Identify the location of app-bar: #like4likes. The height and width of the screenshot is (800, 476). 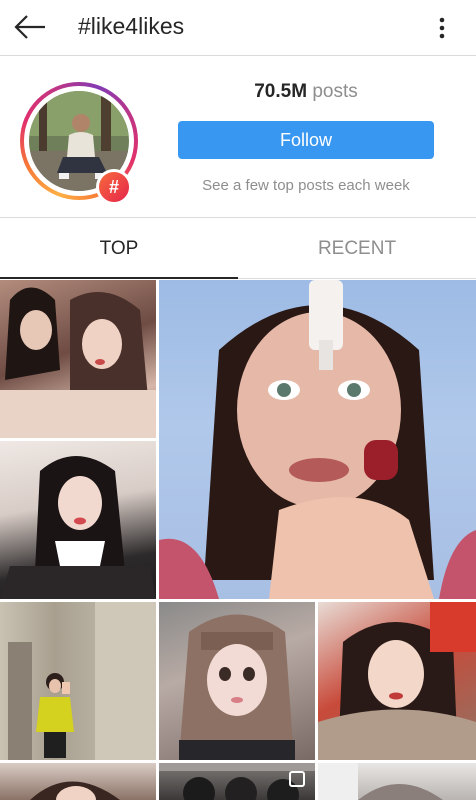
(238, 28).